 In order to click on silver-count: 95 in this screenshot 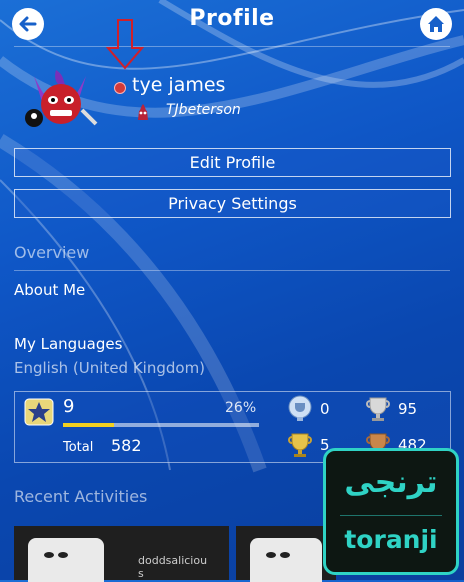, I will do `click(408, 409)`.